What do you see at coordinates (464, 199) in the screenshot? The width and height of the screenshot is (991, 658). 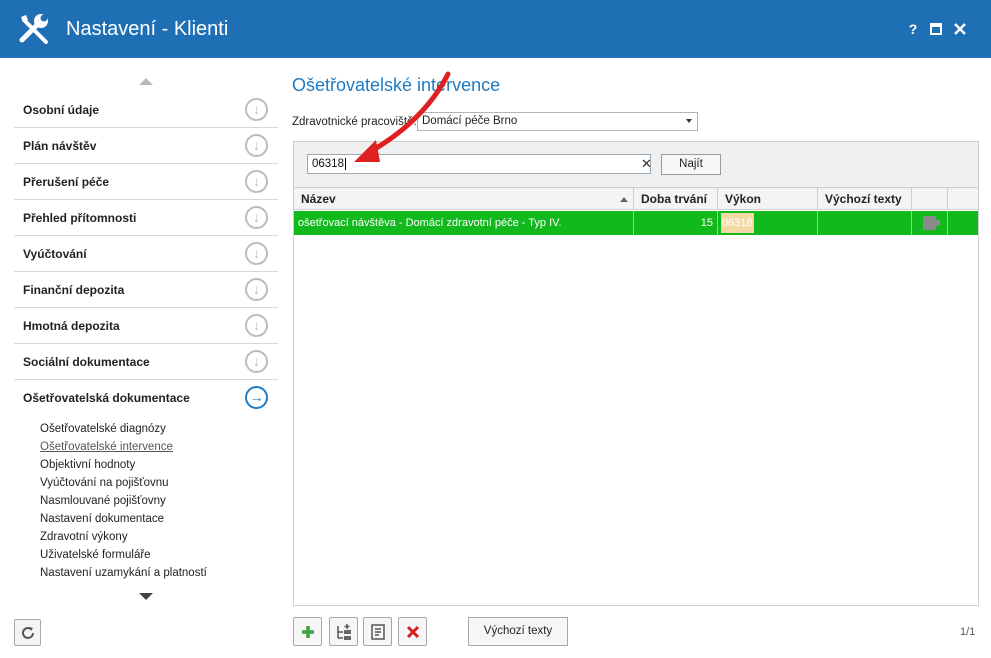 I see `column-header-name: Název` at bounding box center [464, 199].